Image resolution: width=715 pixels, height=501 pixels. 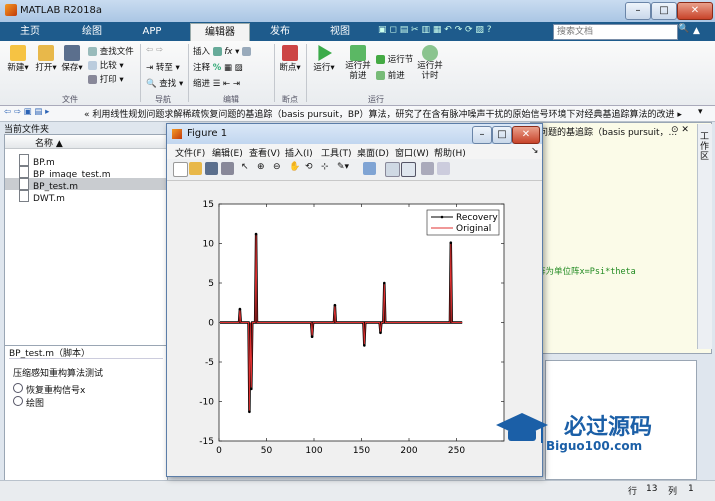 What do you see at coordinates (299, 152) in the screenshot?
I see `menu-insert: 插入(I)` at bounding box center [299, 152].